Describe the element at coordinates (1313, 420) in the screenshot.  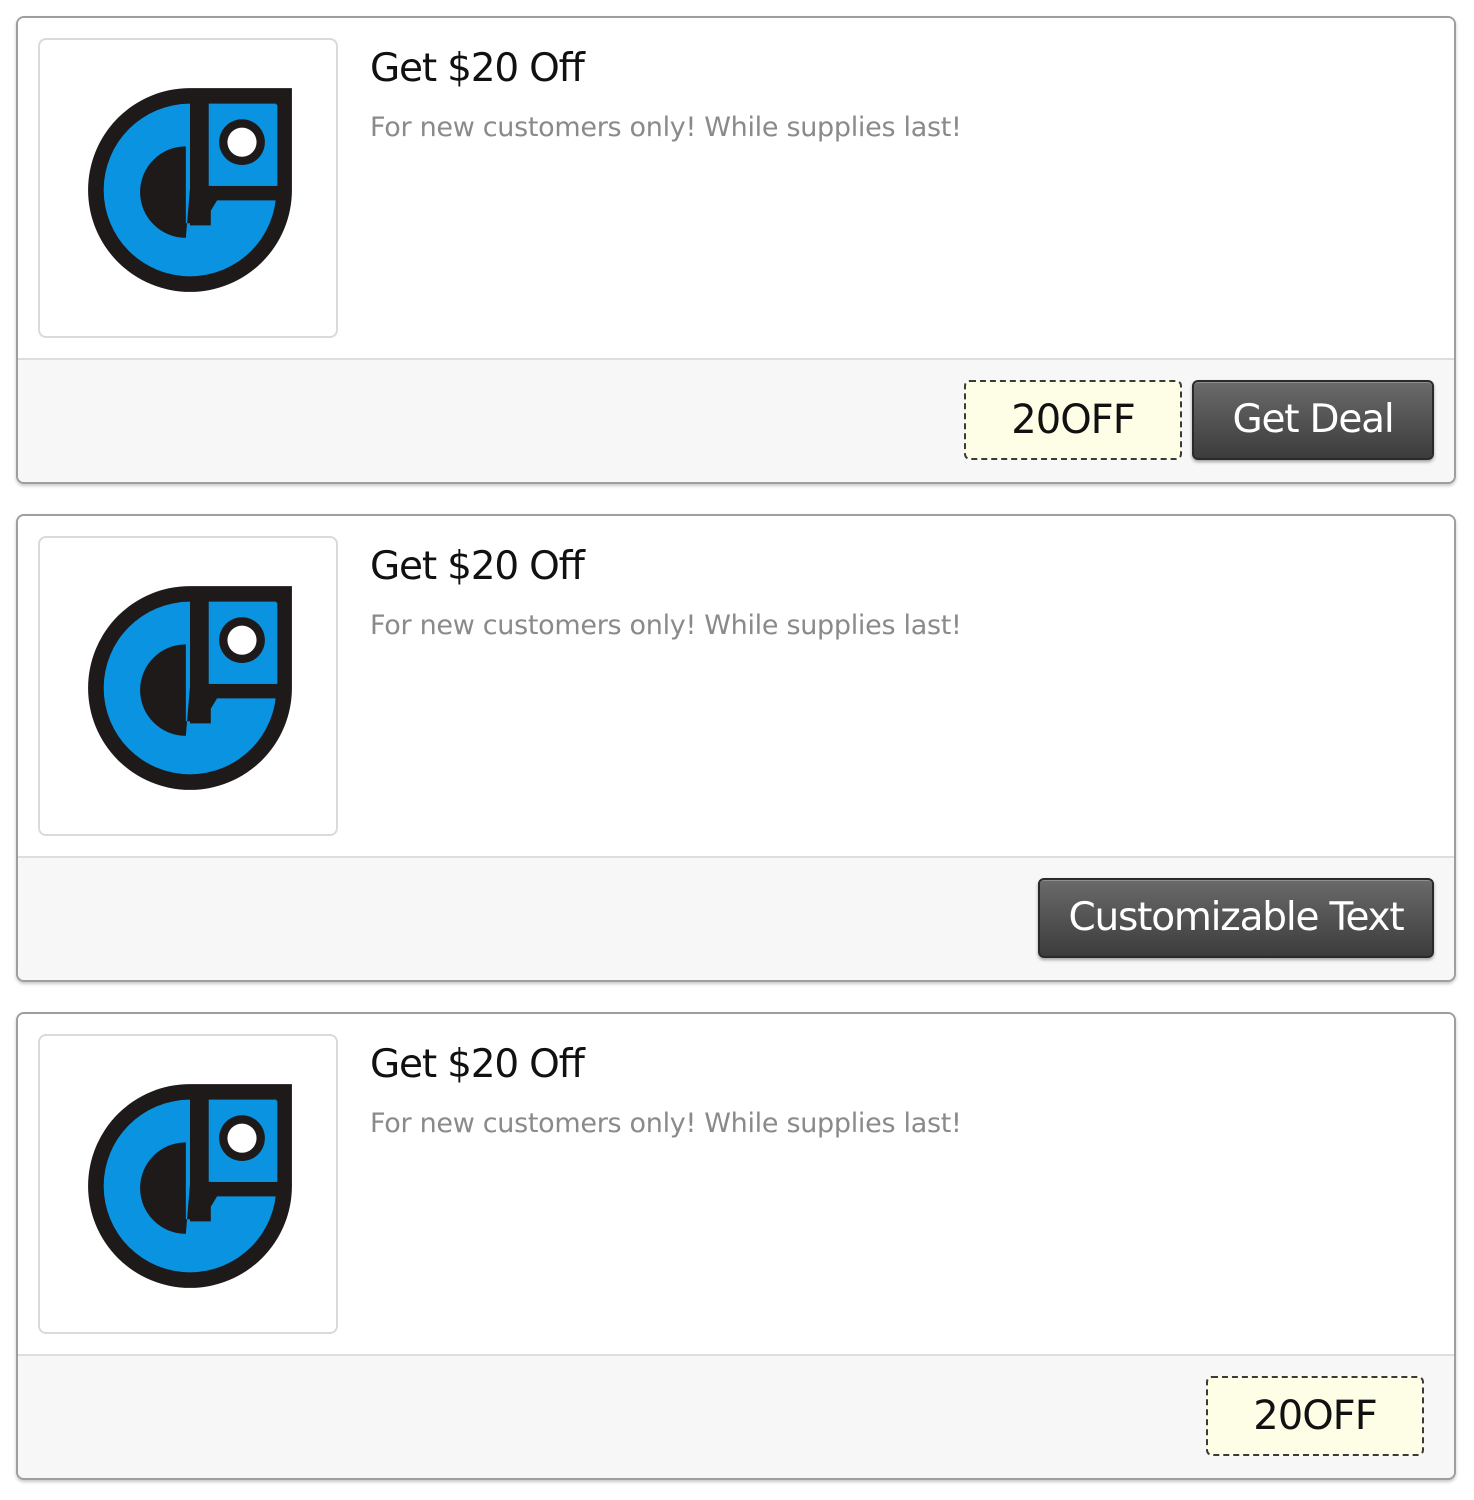
I see `get-deal-button: Get Deal` at that location.